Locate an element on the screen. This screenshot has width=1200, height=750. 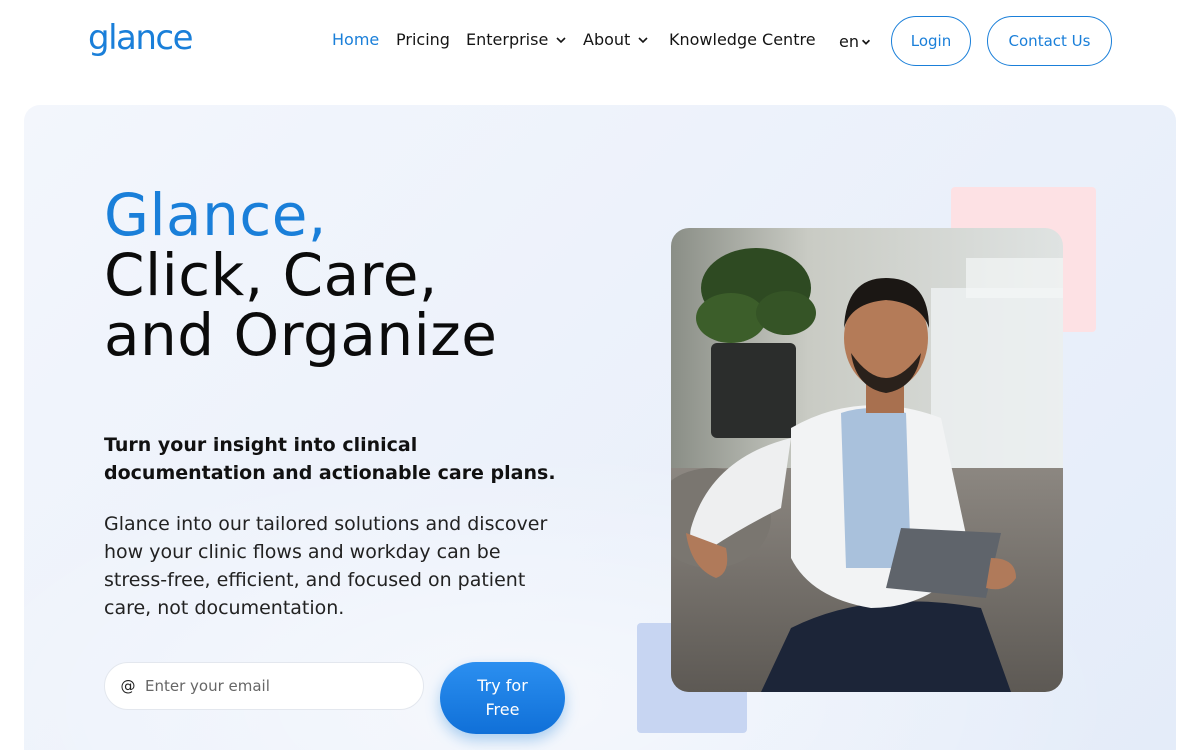
try-for-free-label: Try for Free is located at coordinates (502, 697).